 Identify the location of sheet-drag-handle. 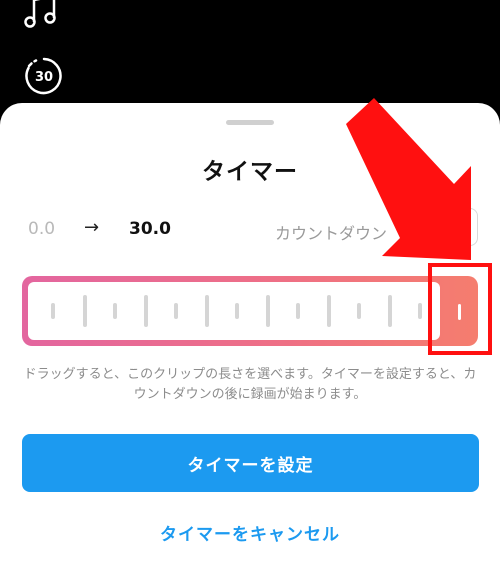
(250, 122).